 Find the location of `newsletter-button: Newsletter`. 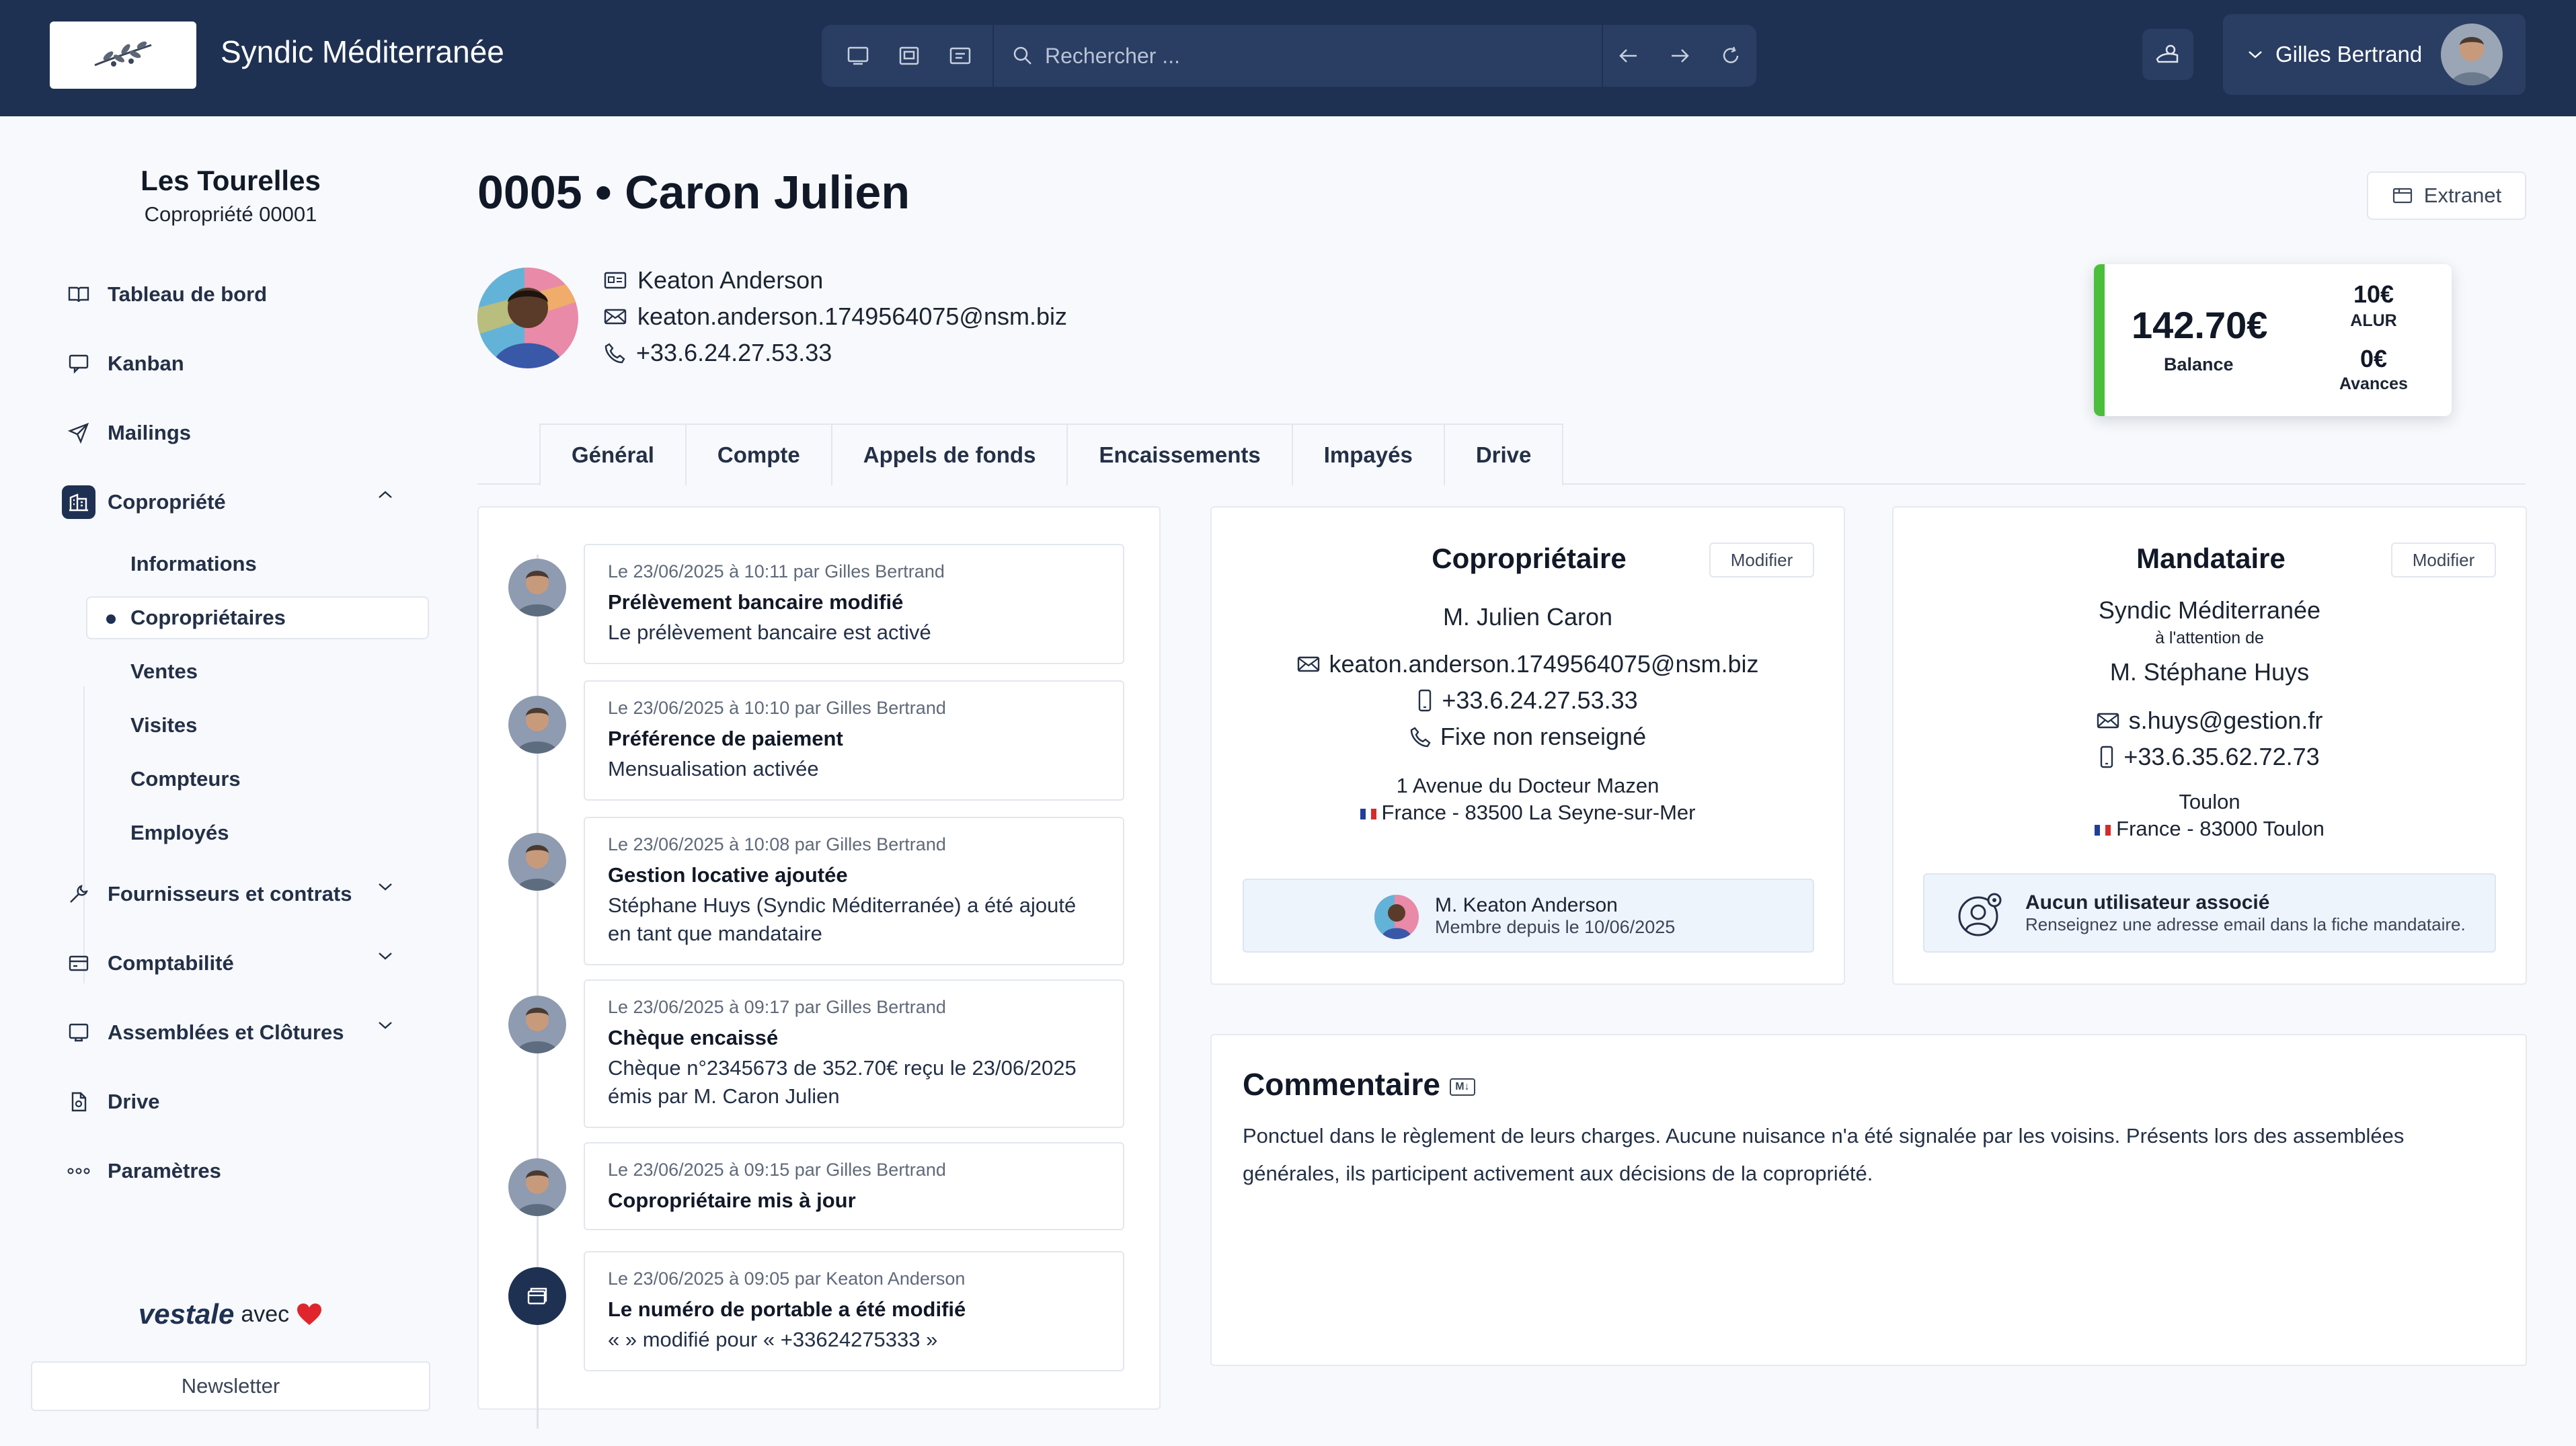

newsletter-button: Newsletter is located at coordinates (231, 1386).